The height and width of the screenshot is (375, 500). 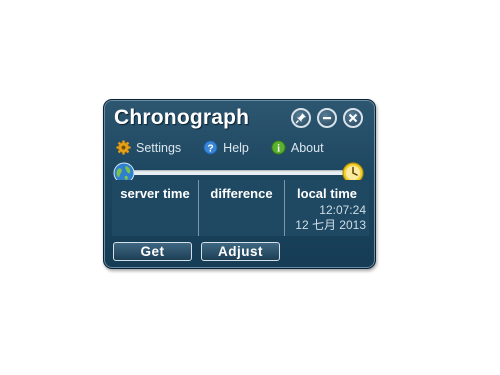 I want to click on minimize-icon, so click(x=327, y=118).